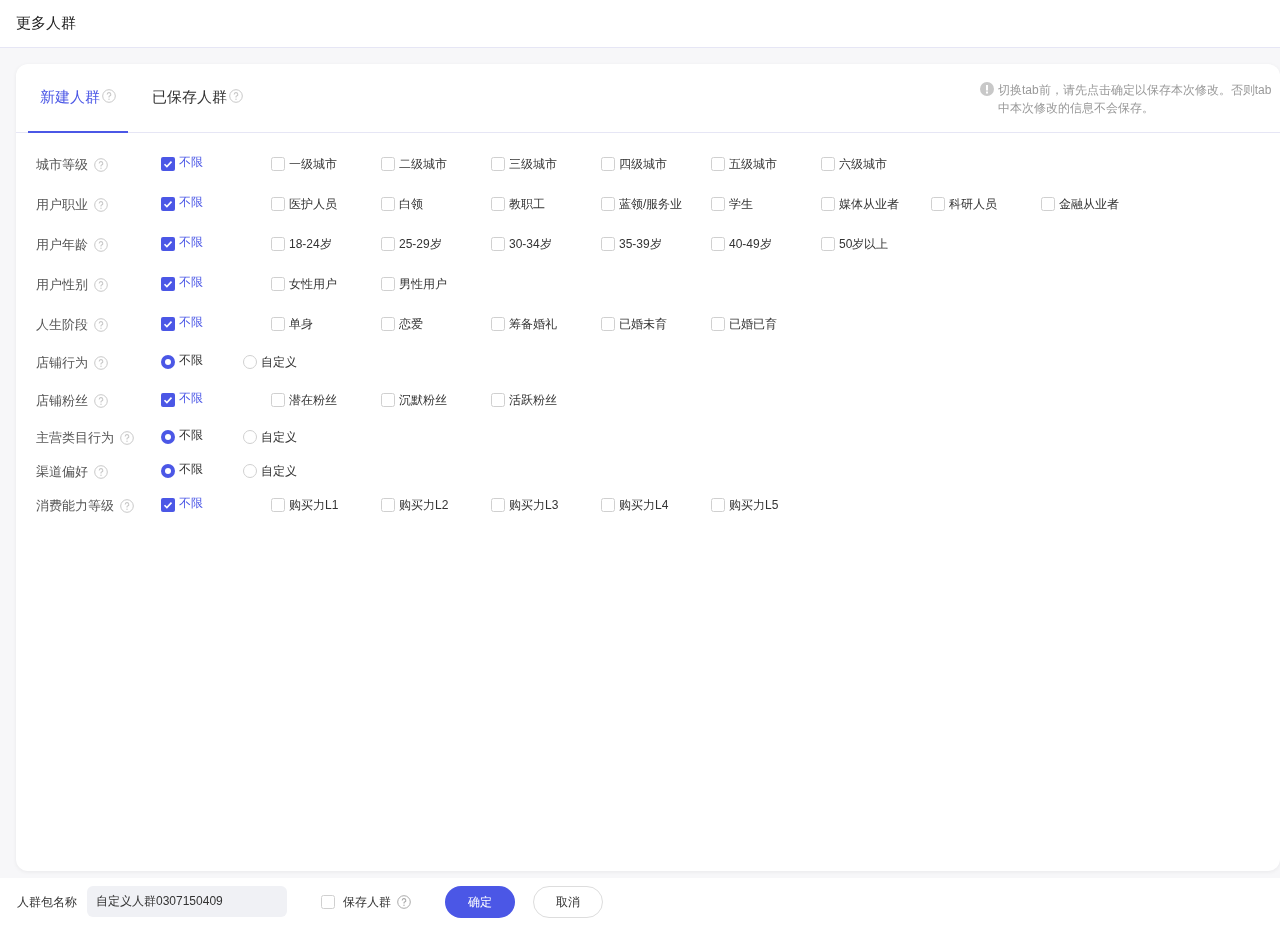 This screenshot has height=925, width=1280. I want to click on notice-text: 切换tab前，请先点击确定以保存本次修改。否则tab中本次修改的信息不会保存。, so click(1135, 99).